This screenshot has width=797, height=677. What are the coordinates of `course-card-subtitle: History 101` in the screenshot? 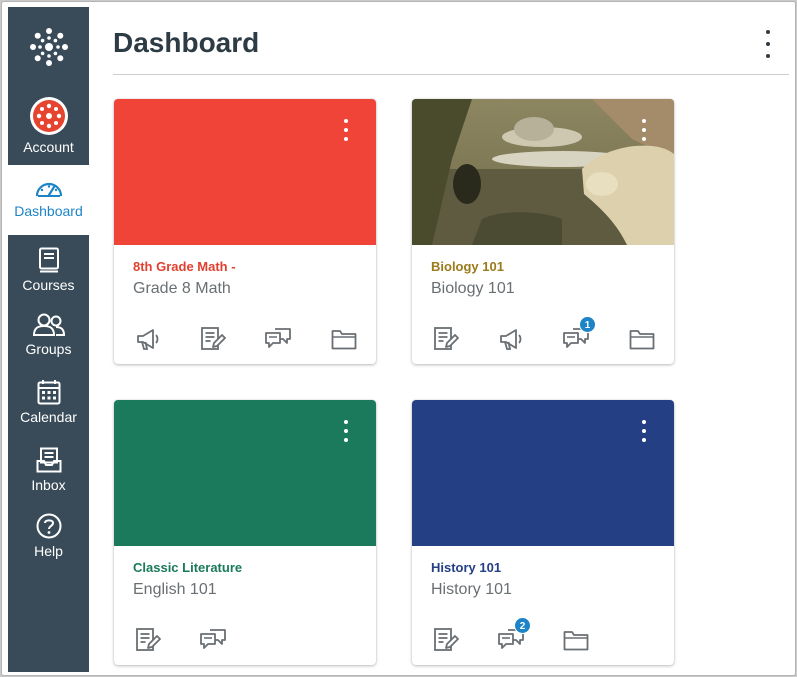 It's located at (471, 589).